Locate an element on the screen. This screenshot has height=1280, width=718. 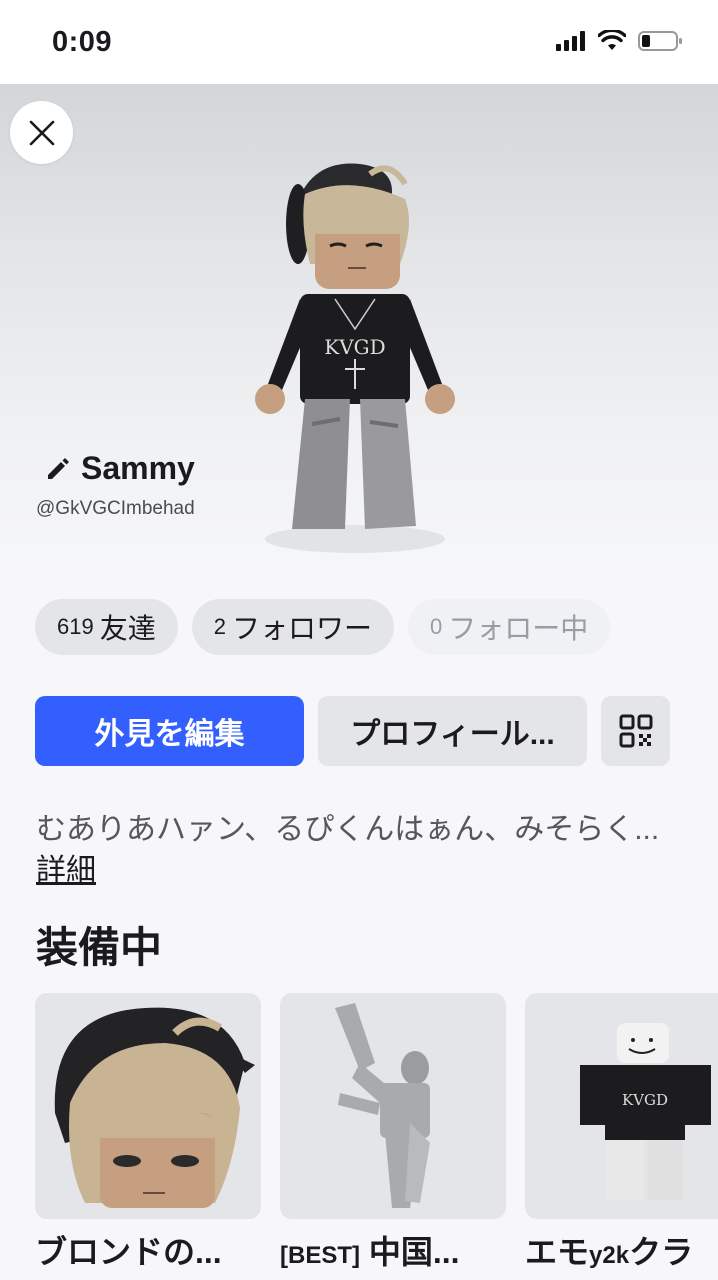
item-thumbnail-hair is located at coordinates (148, 1106).